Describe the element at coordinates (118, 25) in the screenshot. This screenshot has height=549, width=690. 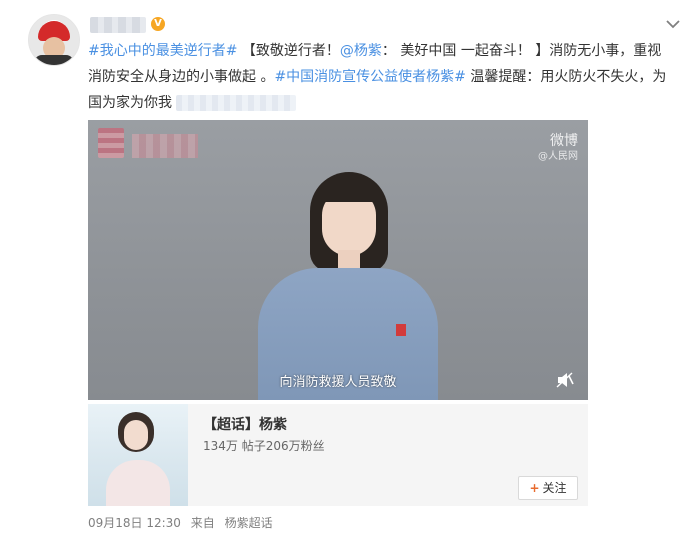
I see `username-blurred` at that location.